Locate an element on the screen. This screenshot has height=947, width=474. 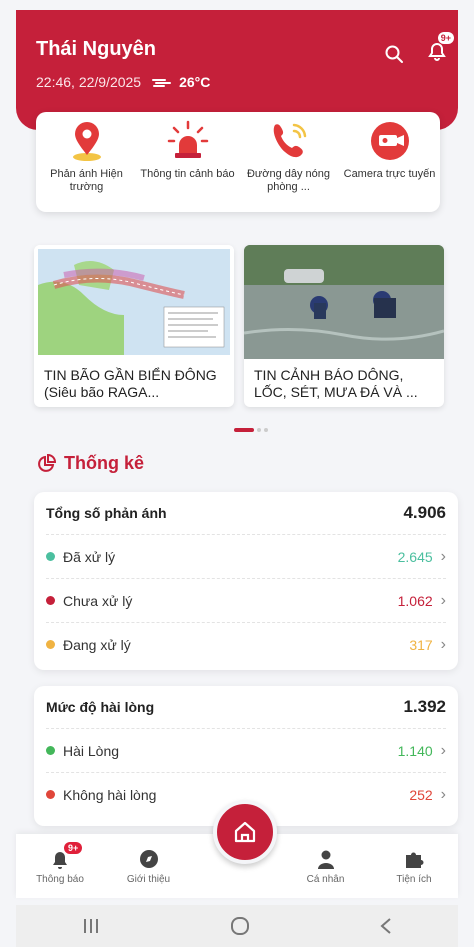
stat-row-processing: Đang xử lý 317 › is located at coordinates (246, 644).